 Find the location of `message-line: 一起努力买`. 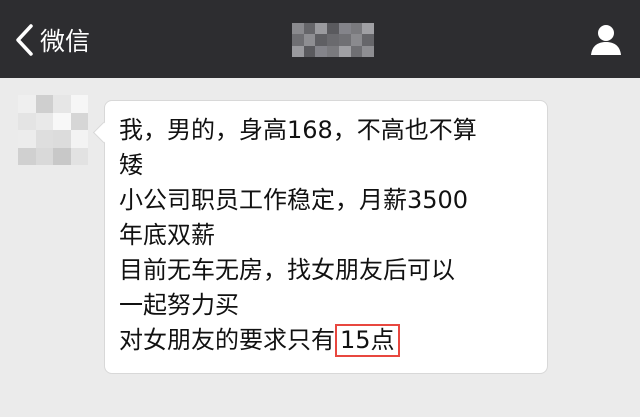

message-line: 一起努力买 is located at coordinates (179, 305).